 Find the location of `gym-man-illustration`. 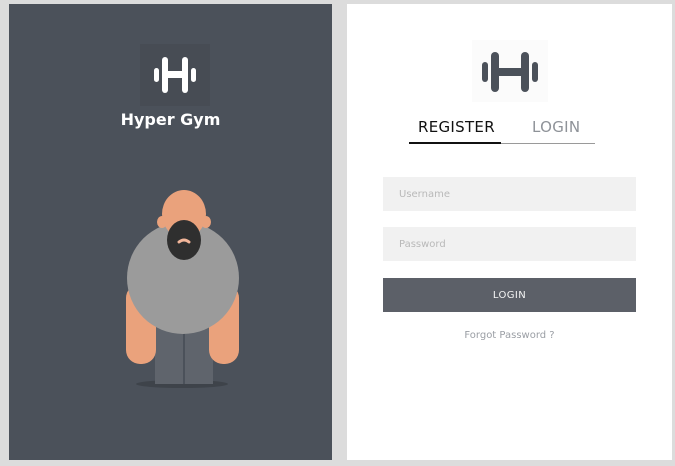

gym-man-illustration is located at coordinates (185, 294).